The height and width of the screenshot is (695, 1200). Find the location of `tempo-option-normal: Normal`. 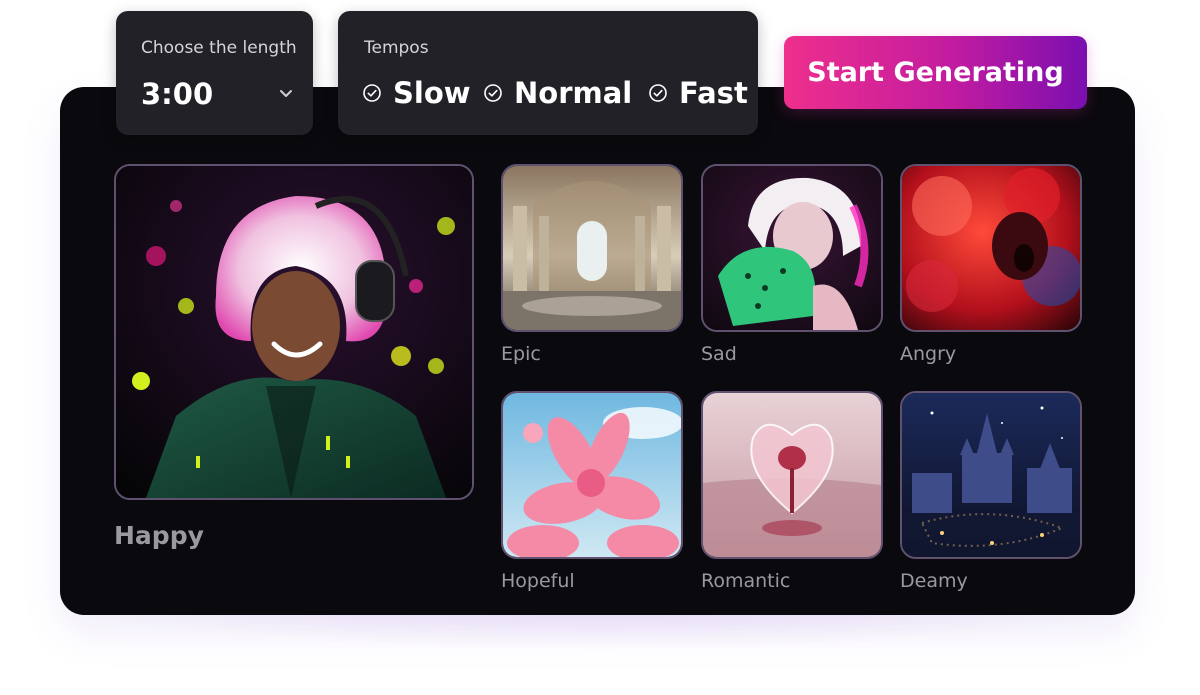

tempo-option-normal: Normal is located at coordinates (557, 93).